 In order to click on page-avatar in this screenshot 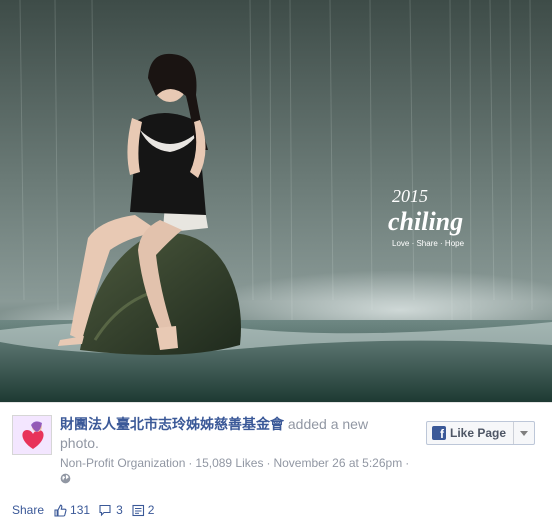, I will do `click(32, 435)`.